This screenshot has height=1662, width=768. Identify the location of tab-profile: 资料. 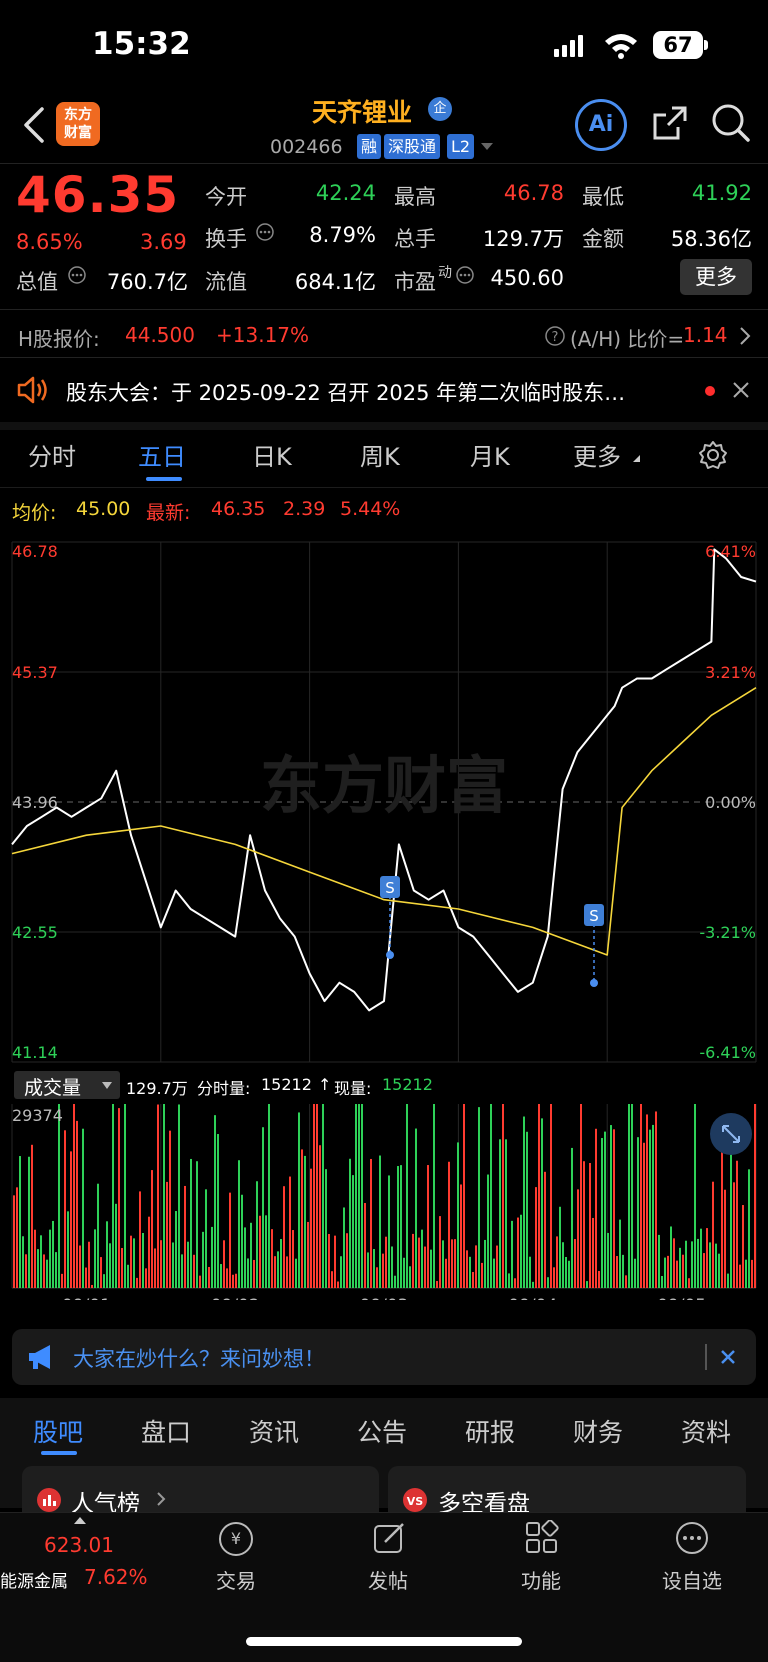
(706, 1431).